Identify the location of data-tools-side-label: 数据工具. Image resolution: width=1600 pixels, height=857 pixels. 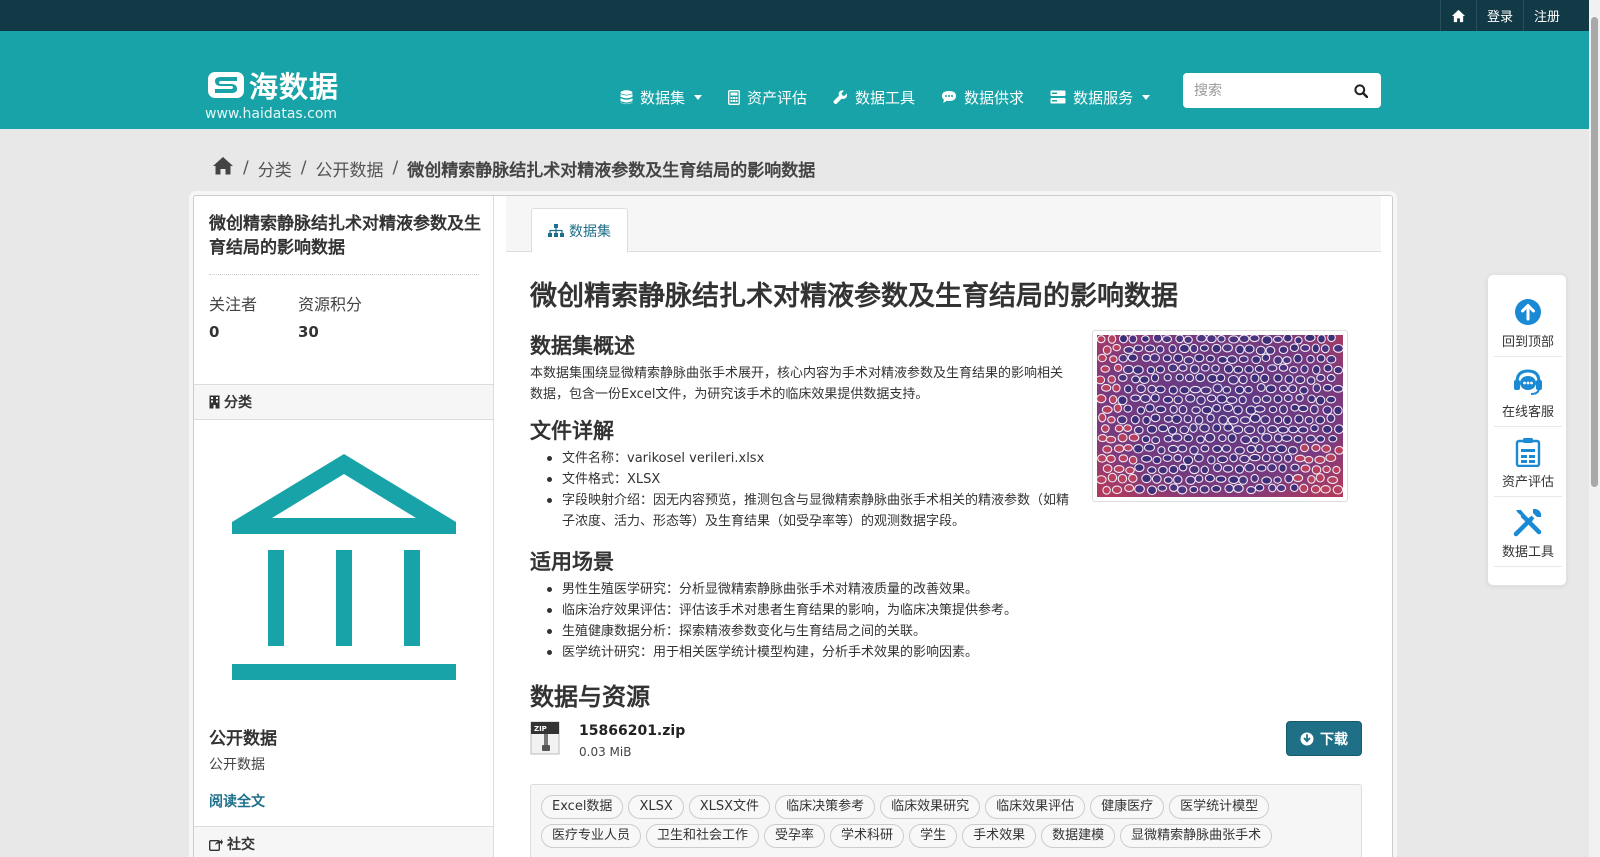
(1527, 552).